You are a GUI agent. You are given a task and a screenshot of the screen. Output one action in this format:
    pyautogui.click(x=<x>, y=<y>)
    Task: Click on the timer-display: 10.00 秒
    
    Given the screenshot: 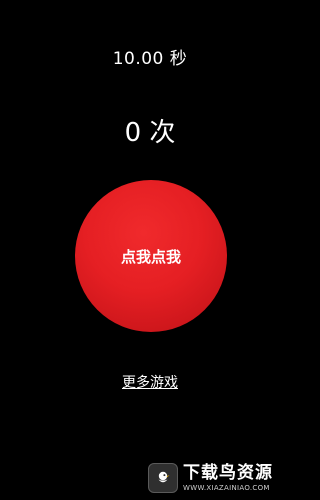 What is the action you would take?
    pyautogui.click(x=150, y=59)
    